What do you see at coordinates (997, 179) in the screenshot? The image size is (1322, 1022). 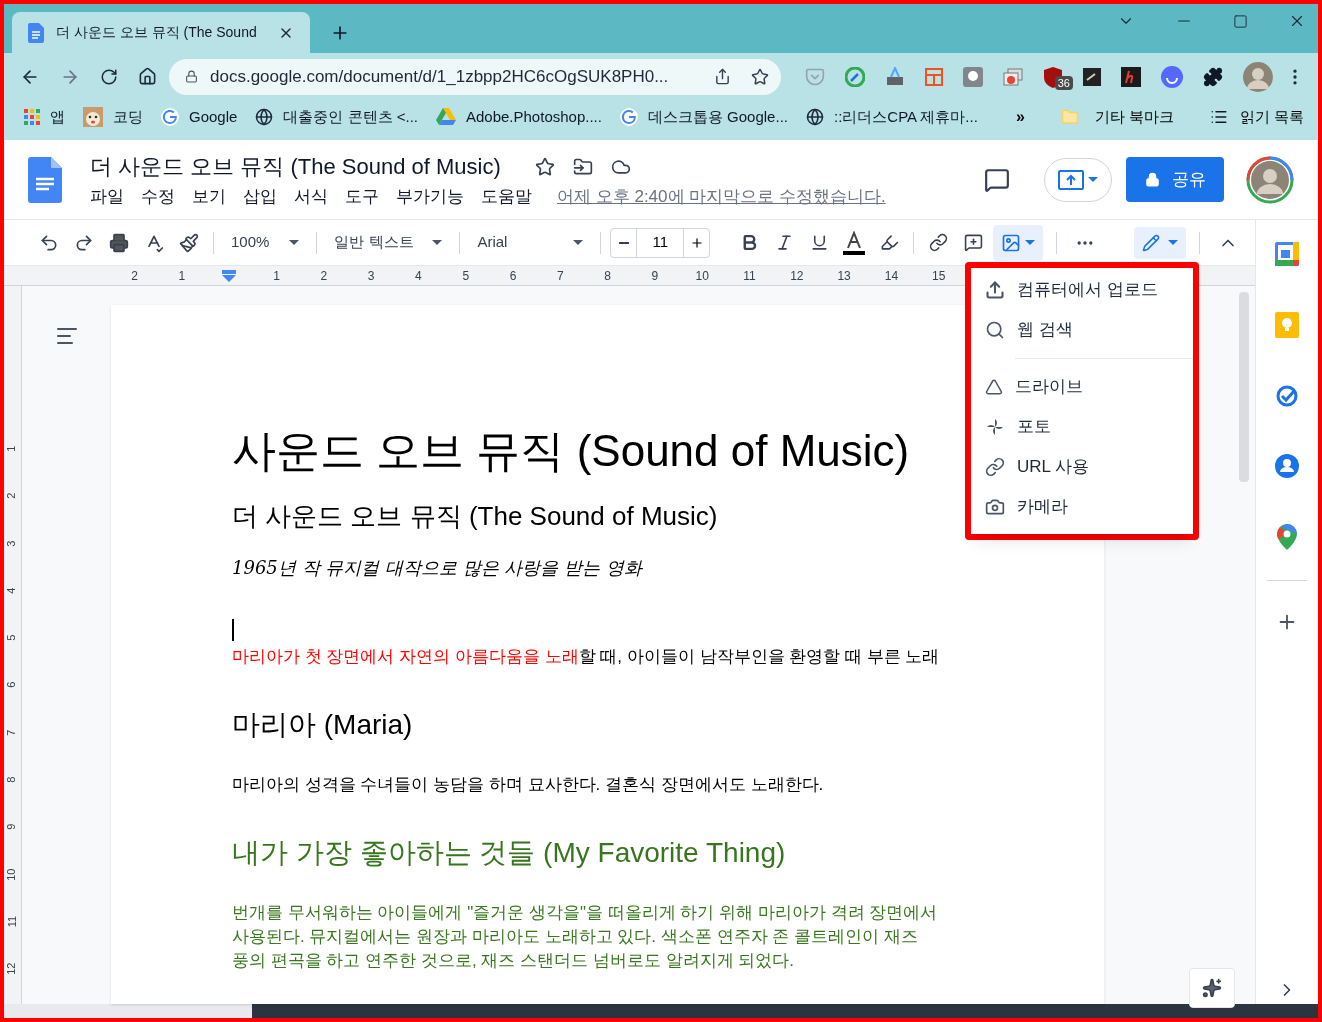 I see `comments-icon` at bounding box center [997, 179].